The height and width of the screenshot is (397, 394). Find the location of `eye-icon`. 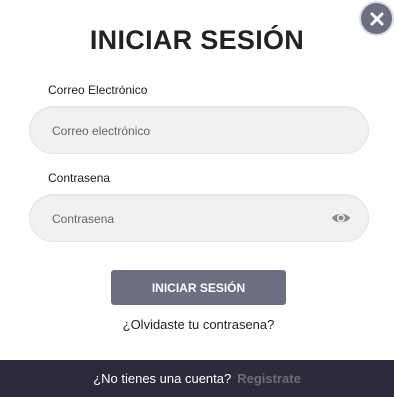

eye-icon is located at coordinates (341, 218).